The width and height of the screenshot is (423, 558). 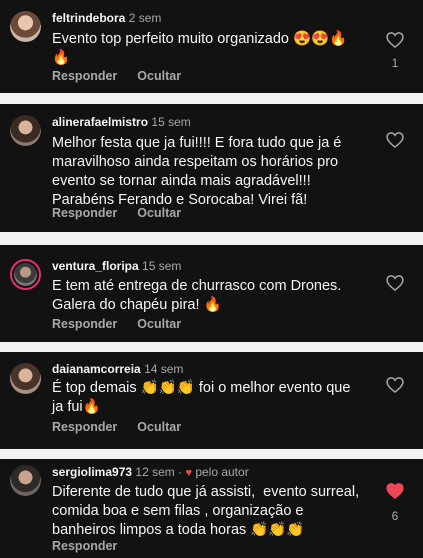 I want to click on username: feltrindebora, so click(x=88, y=18).